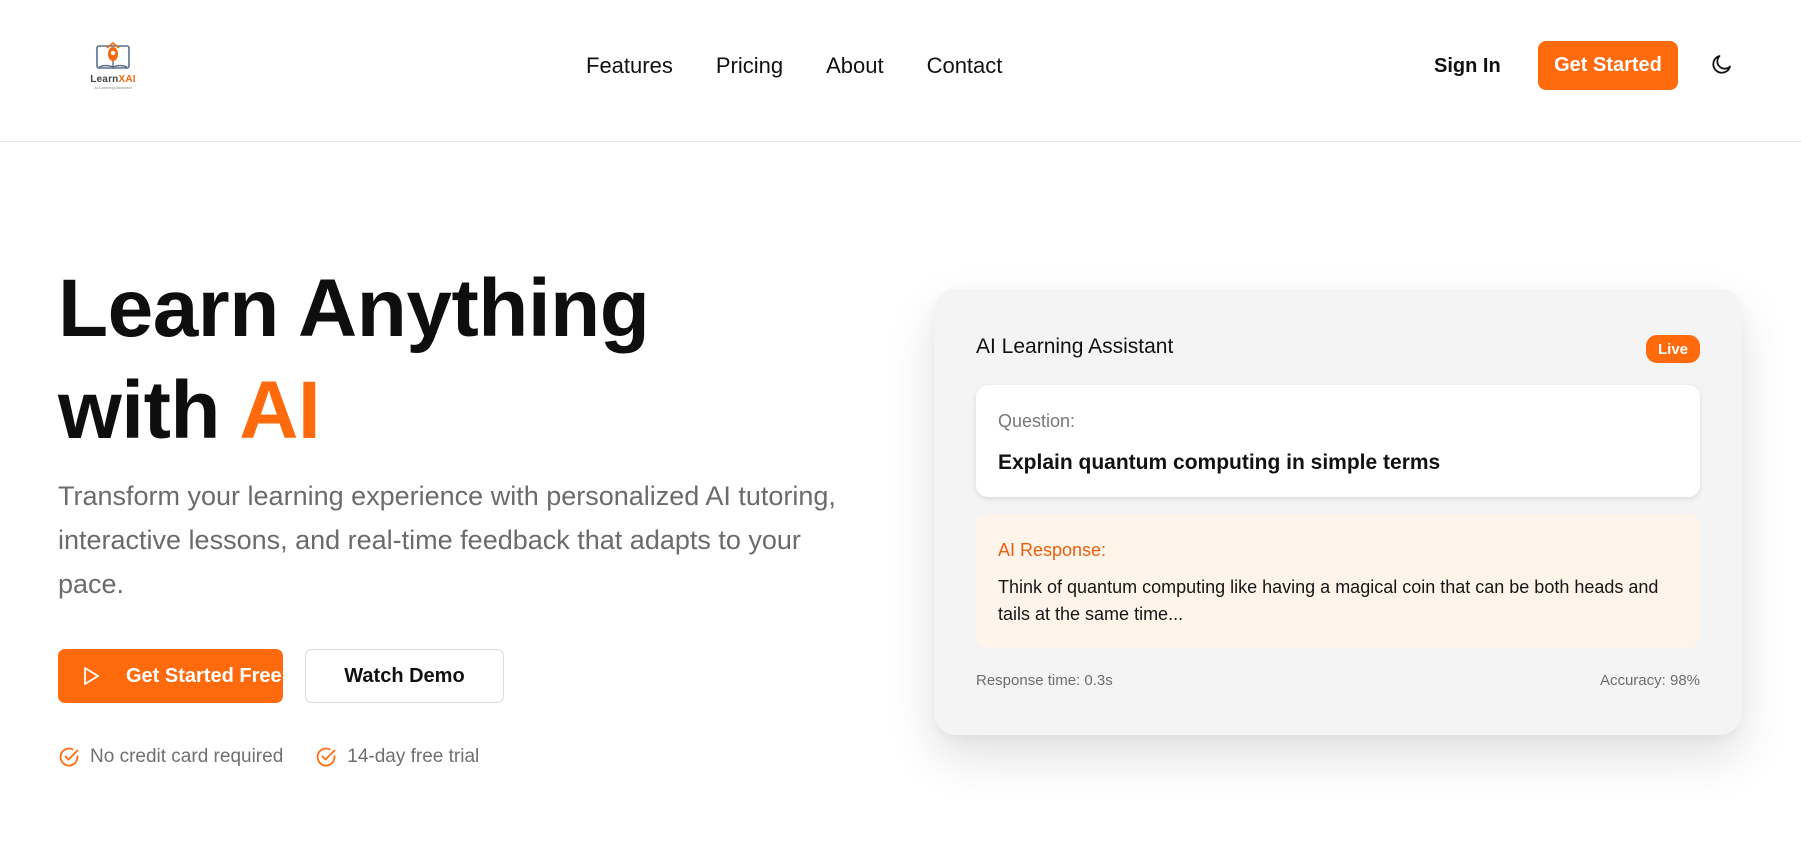 Image resolution: width=1801 pixels, height=856 pixels. I want to click on response-label: AI Response:, so click(1052, 550).